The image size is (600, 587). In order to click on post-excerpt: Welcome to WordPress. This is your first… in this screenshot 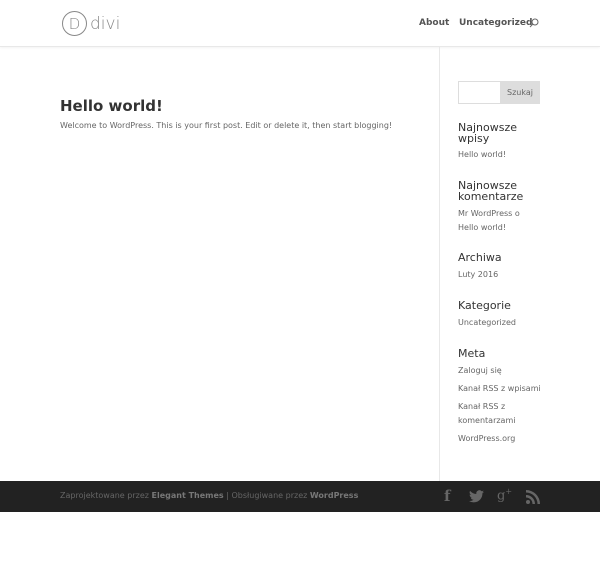, I will do `click(226, 125)`.